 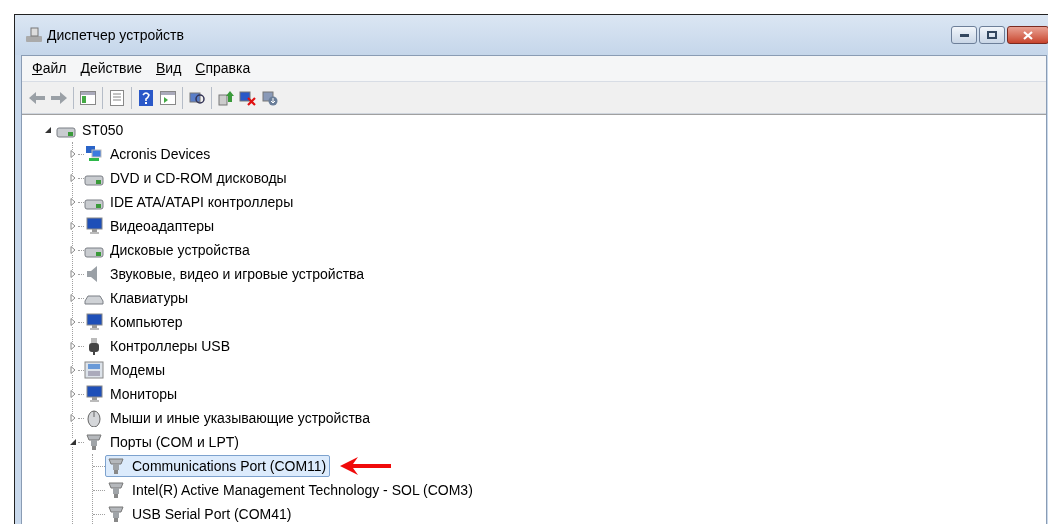 What do you see at coordinates (240, 418) in the screenshot?
I see `tree-item: Мыши и иные указывающие устройства` at bounding box center [240, 418].